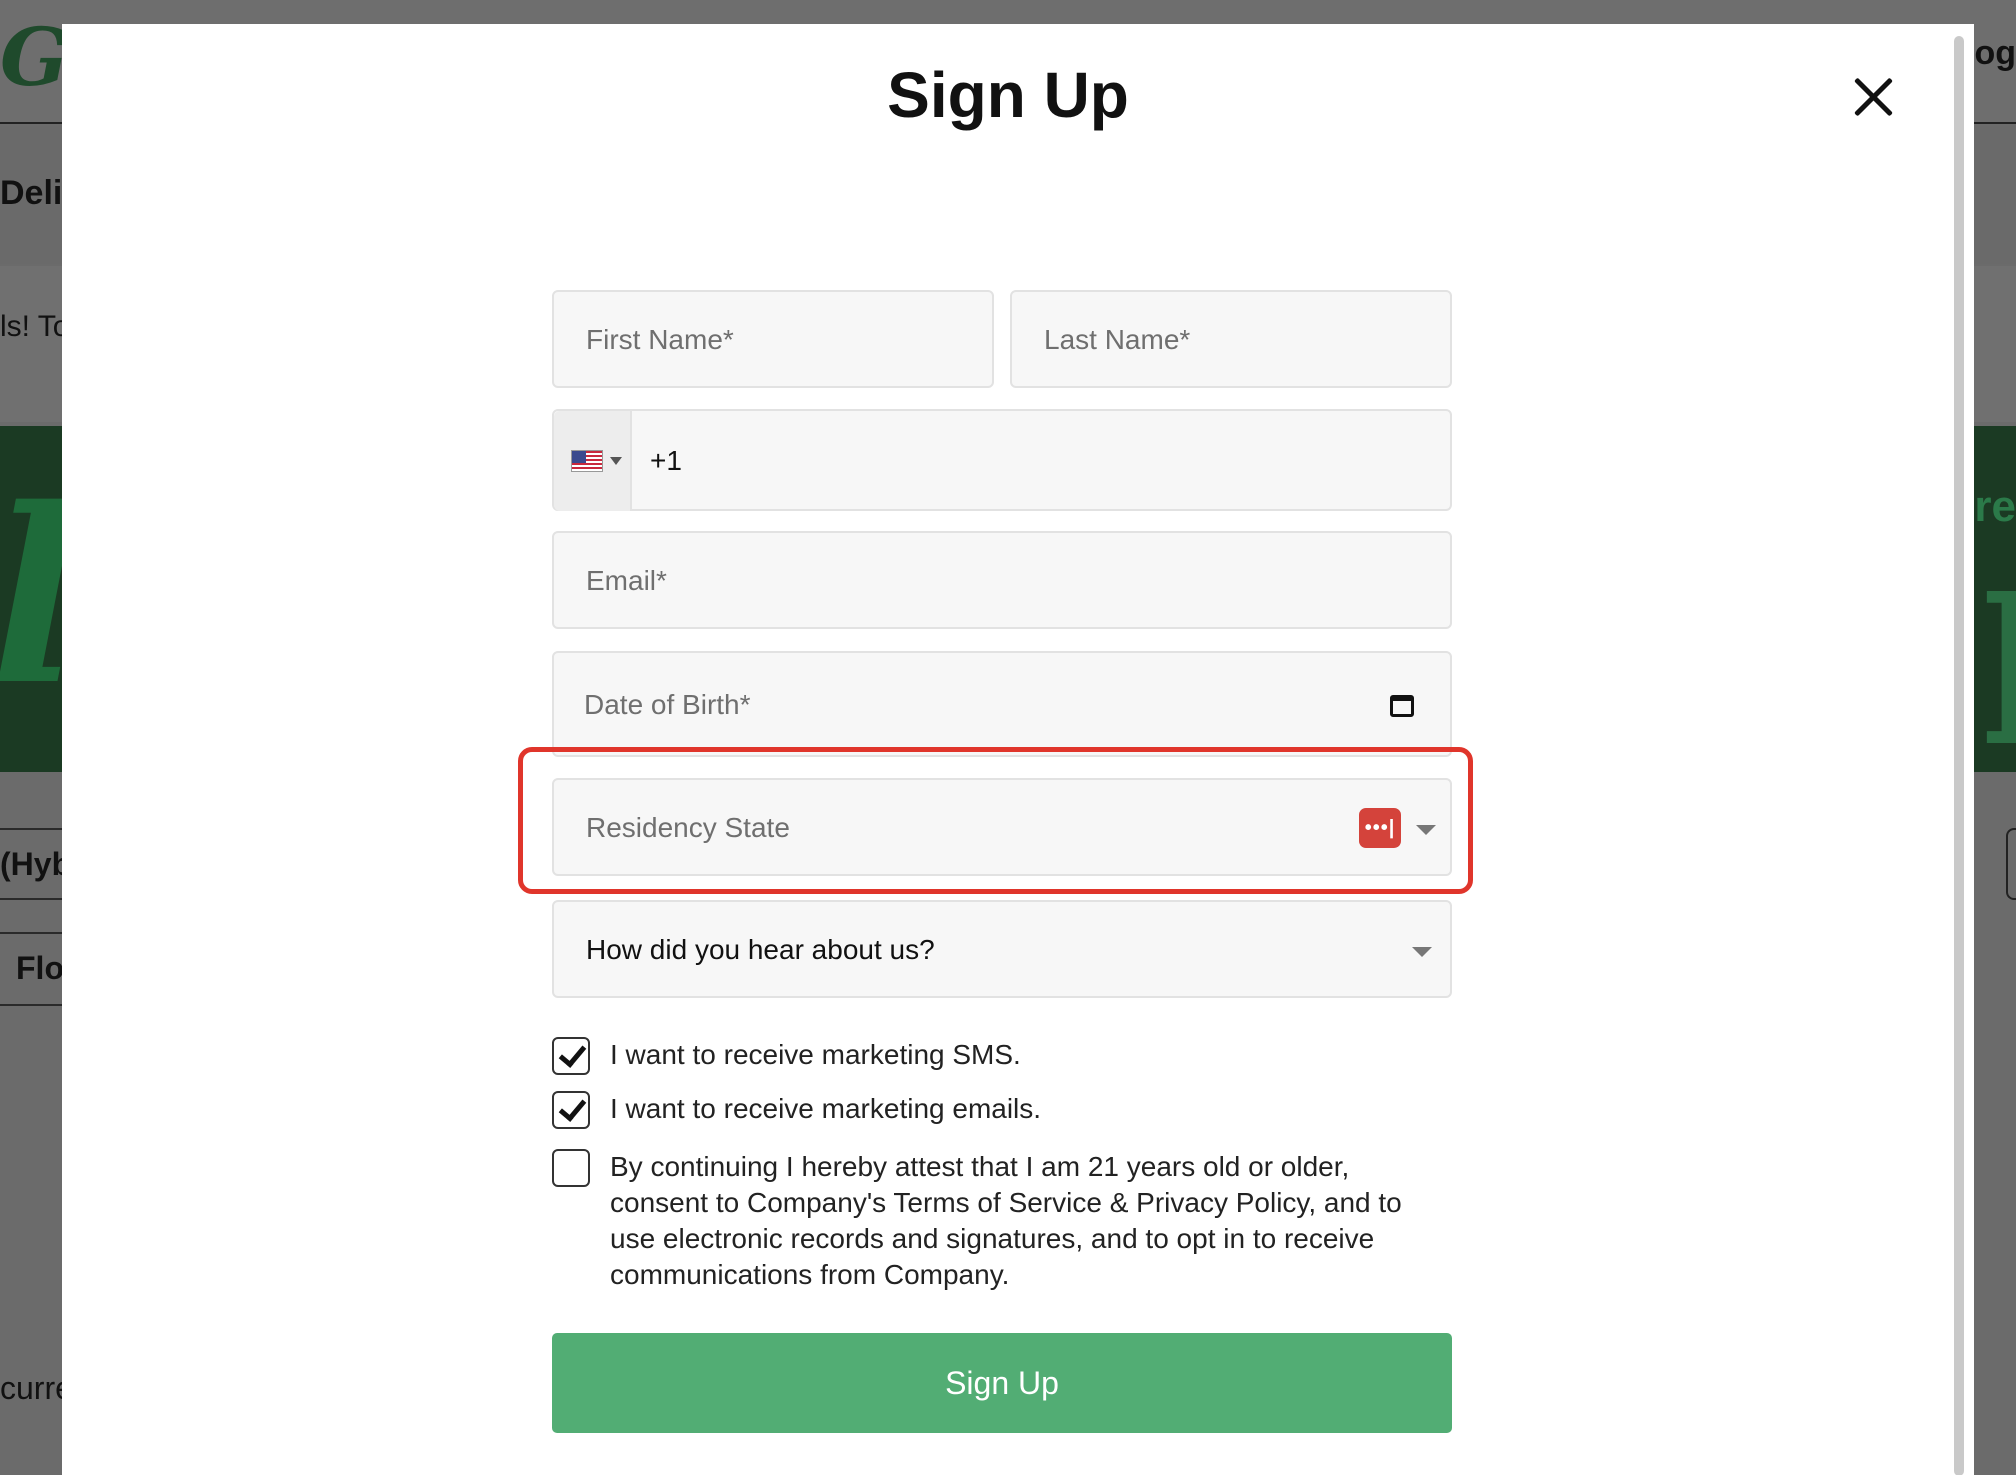 The height and width of the screenshot is (1475, 2016). I want to click on background-edge-box, so click(2011, 864).